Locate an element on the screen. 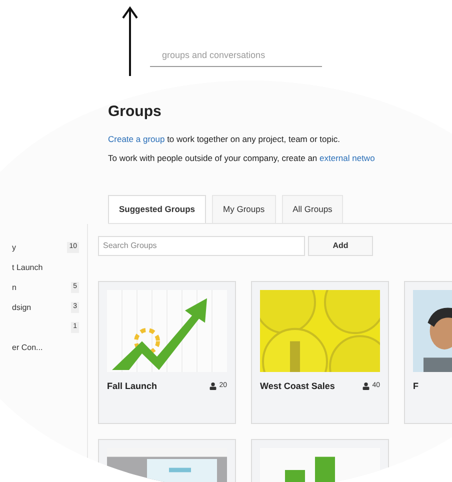 The height and width of the screenshot is (482, 452). tab: Suggested Groups is located at coordinates (157, 208).